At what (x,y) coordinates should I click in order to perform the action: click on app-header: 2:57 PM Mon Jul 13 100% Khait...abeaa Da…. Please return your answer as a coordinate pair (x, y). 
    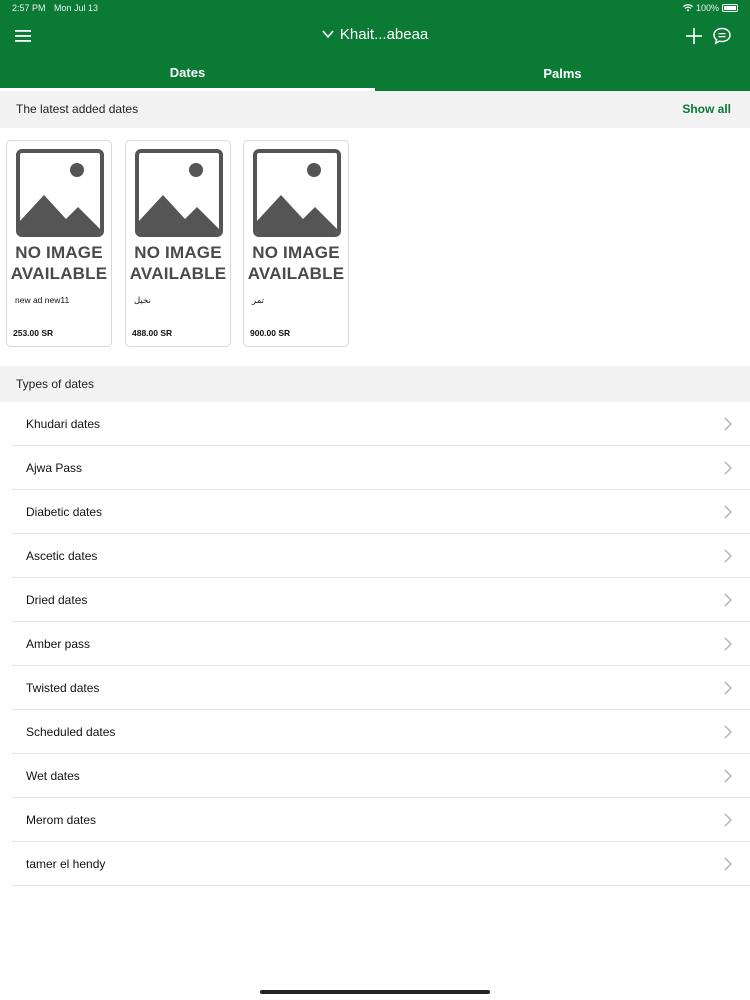
    Looking at the image, I should click on (375, 45).